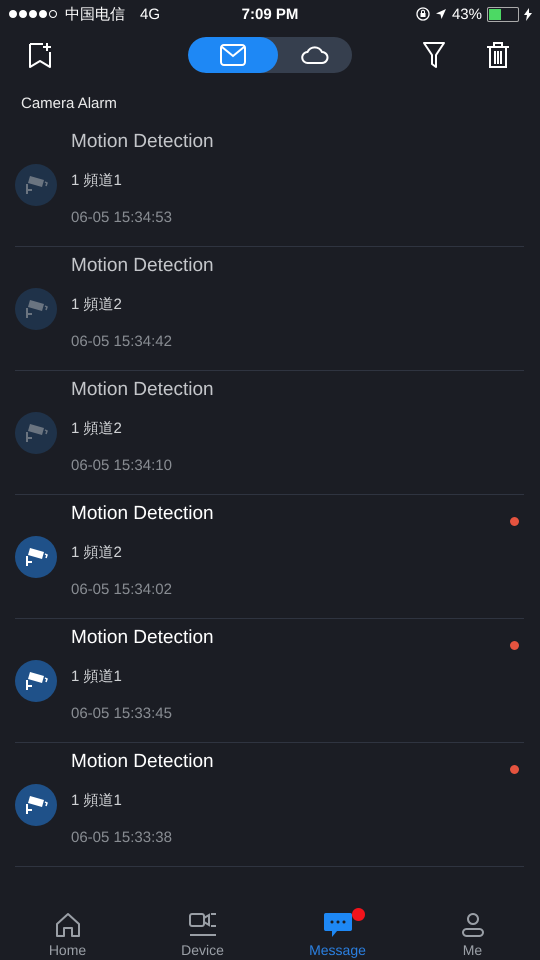 The image size is (540, 960). I want to click on carrier-name: 中国电信, so click(95, 14).